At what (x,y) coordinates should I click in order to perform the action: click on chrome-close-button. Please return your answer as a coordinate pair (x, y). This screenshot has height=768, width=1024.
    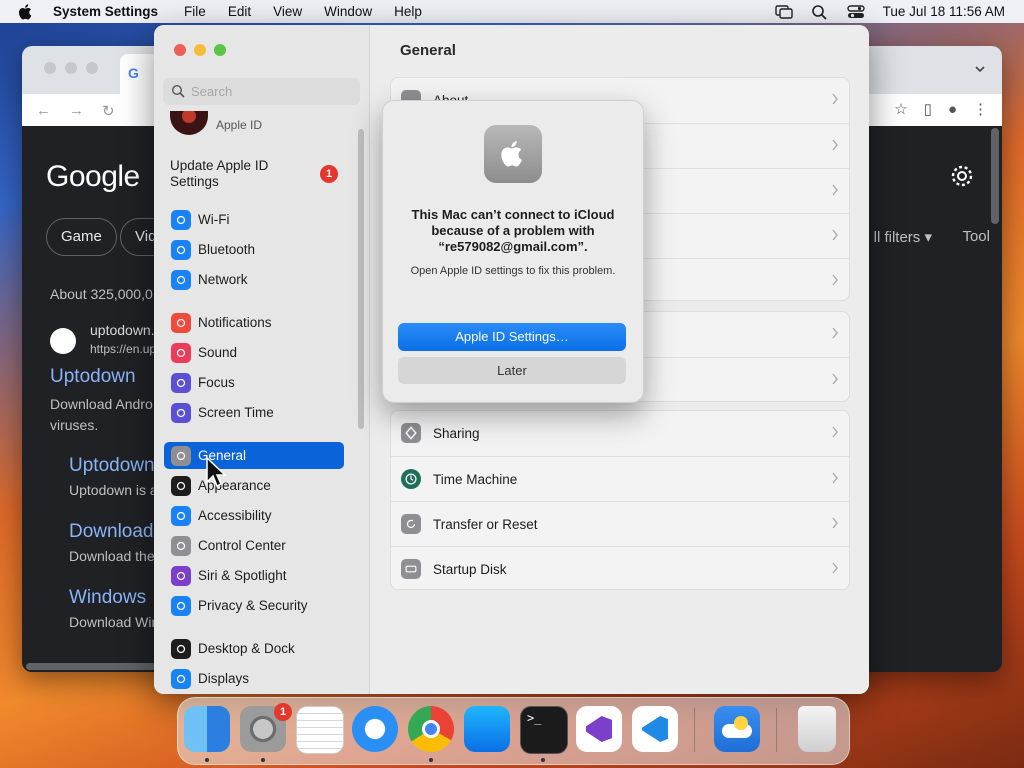
    Looking at the image, I should click on (50, 68).